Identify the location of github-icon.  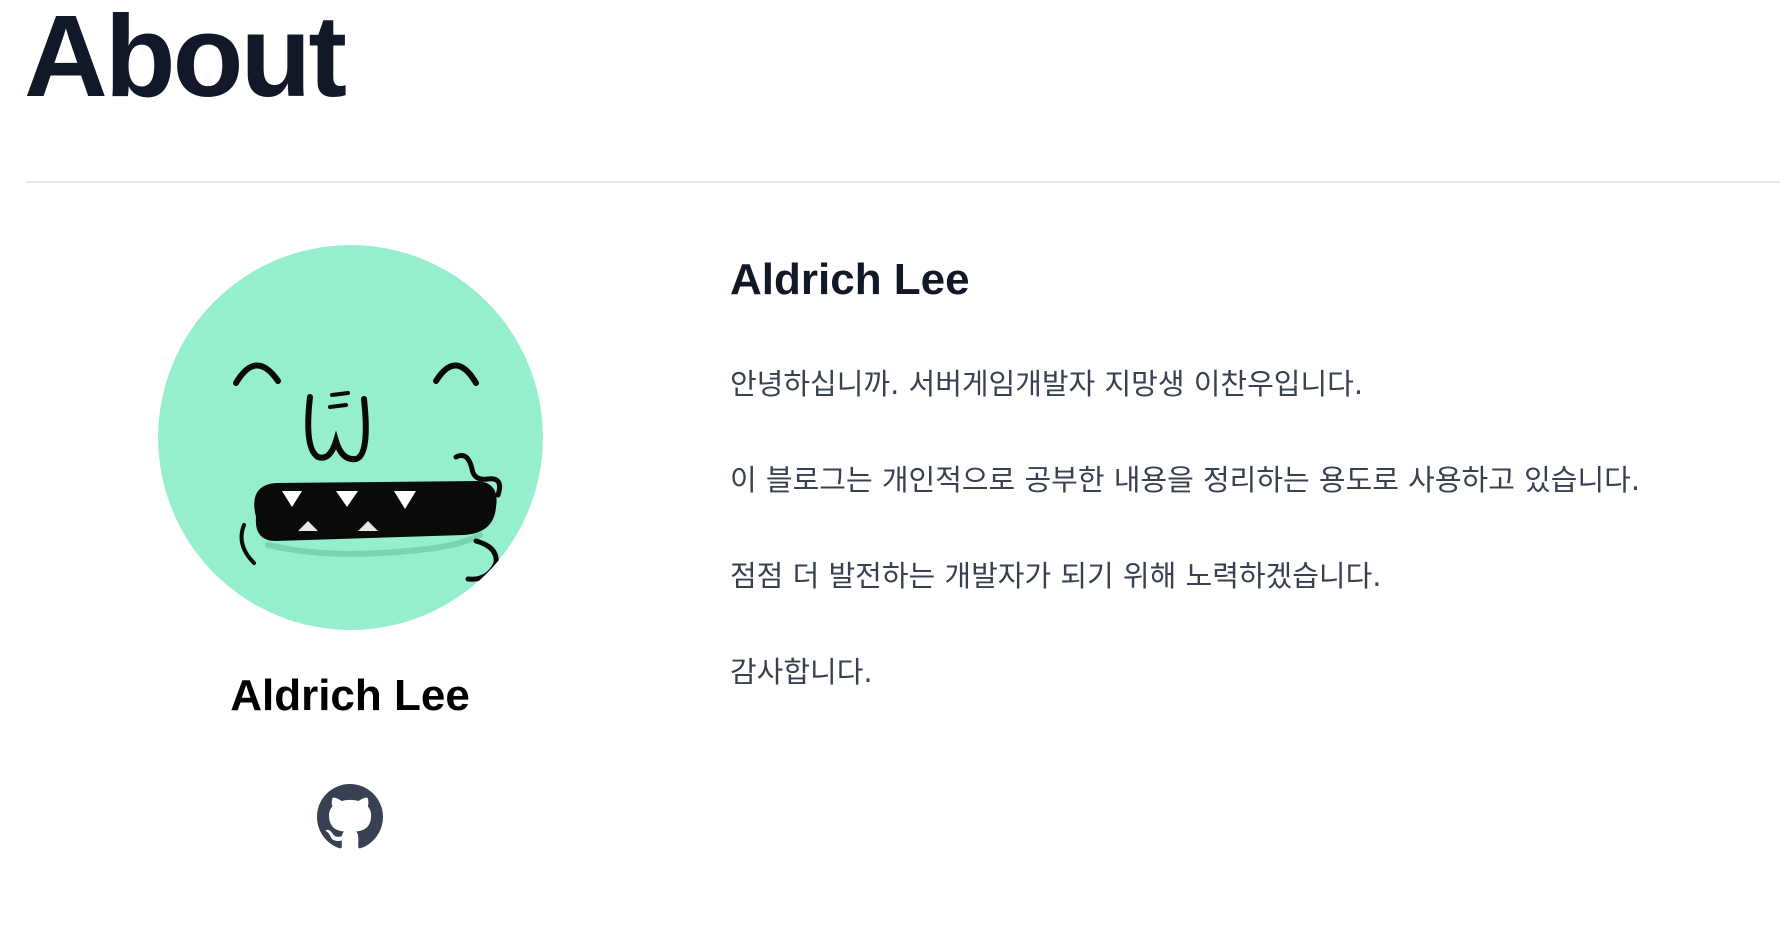
(350, 816).